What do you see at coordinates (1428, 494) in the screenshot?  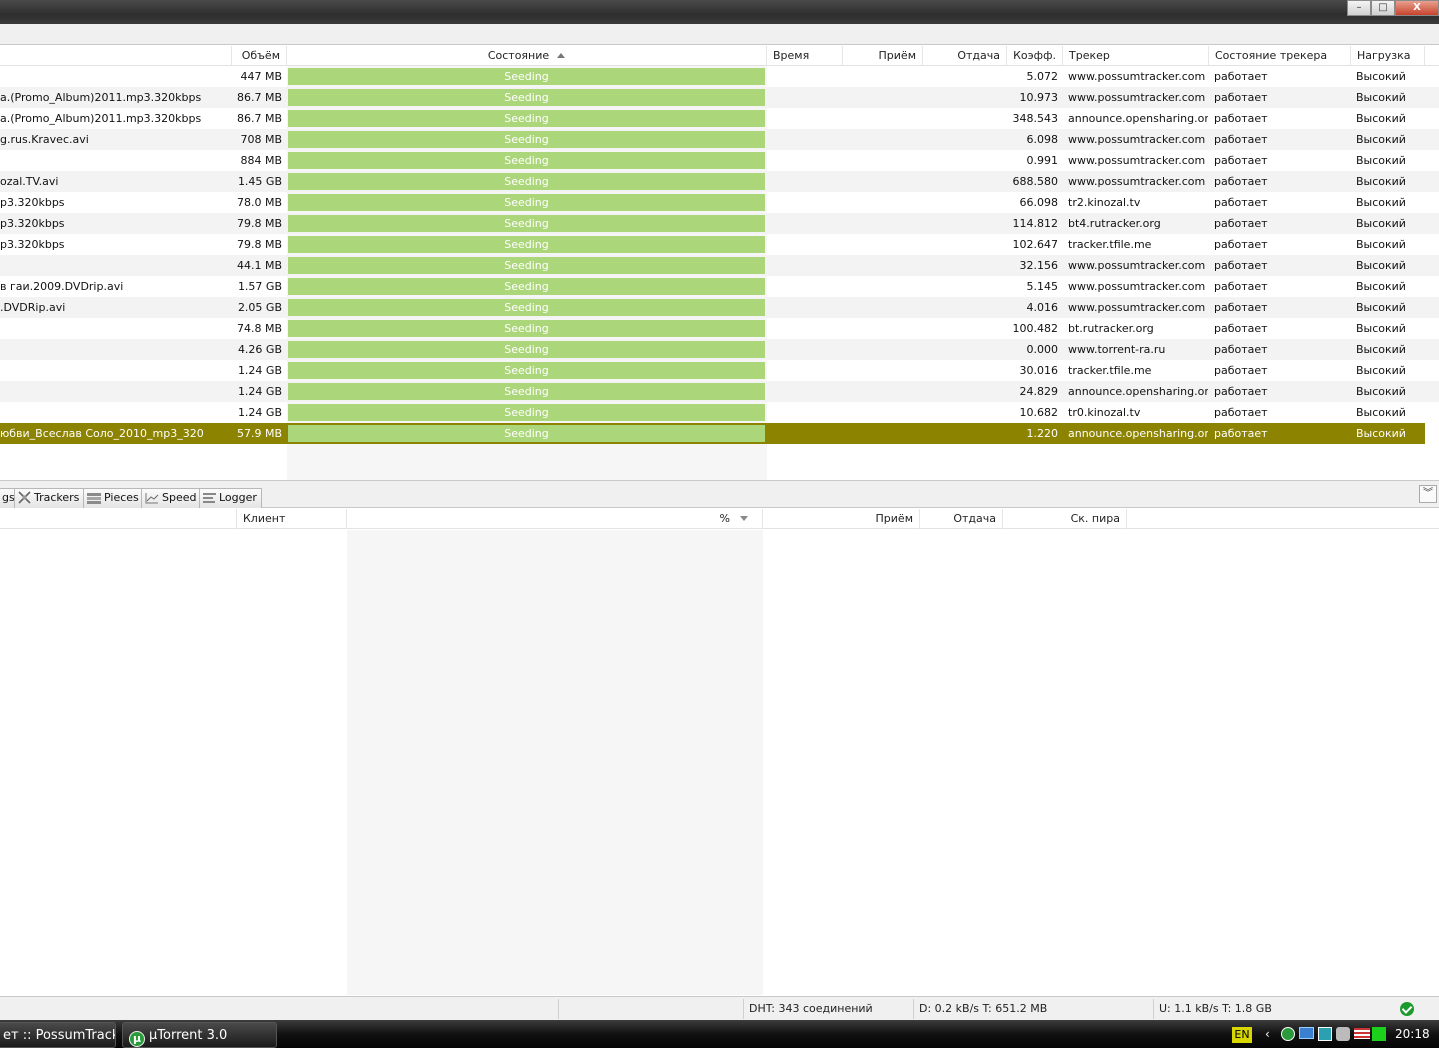 I see `collapse-panel-button: ︾` at bounding box center [1428, 494].